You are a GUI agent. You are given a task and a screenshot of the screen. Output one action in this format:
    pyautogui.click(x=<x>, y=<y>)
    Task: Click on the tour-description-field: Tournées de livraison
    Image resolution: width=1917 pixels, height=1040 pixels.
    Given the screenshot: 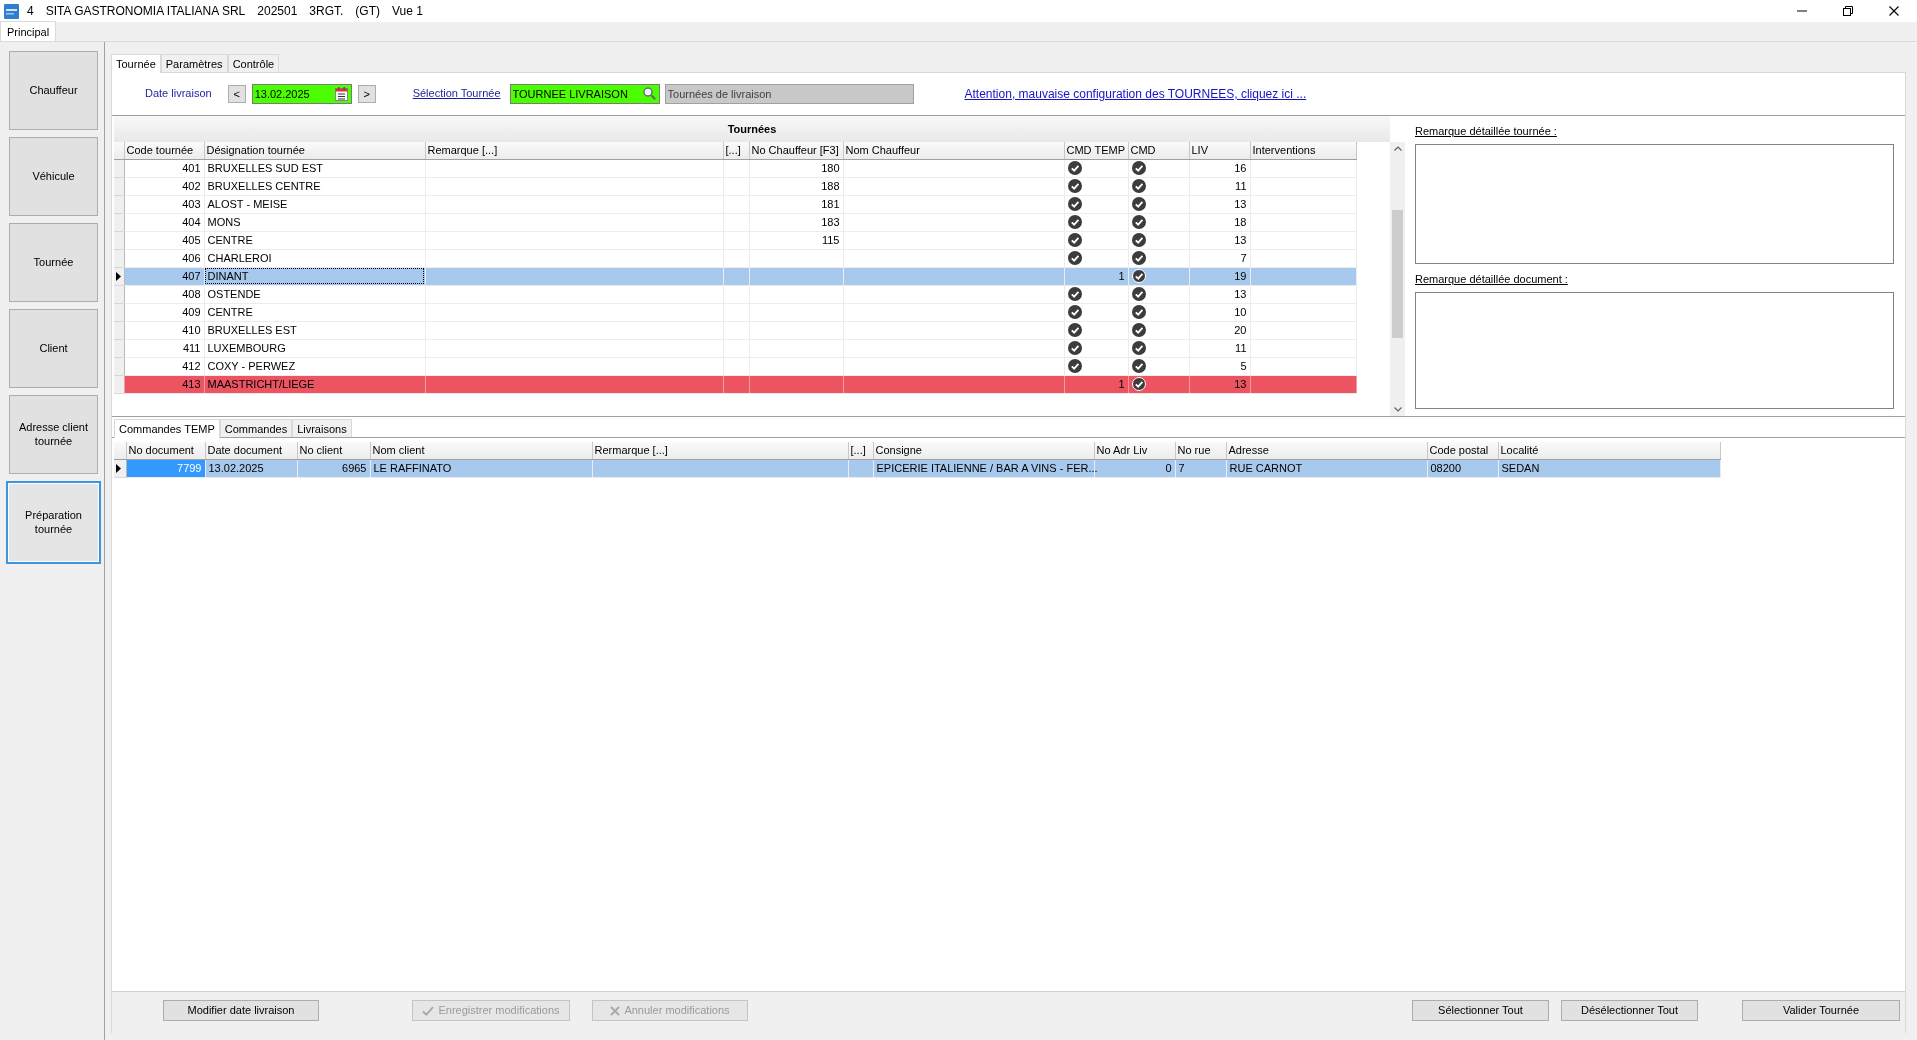 What is the action you would take?
    pyautogui.click(x=789, y=94)
    